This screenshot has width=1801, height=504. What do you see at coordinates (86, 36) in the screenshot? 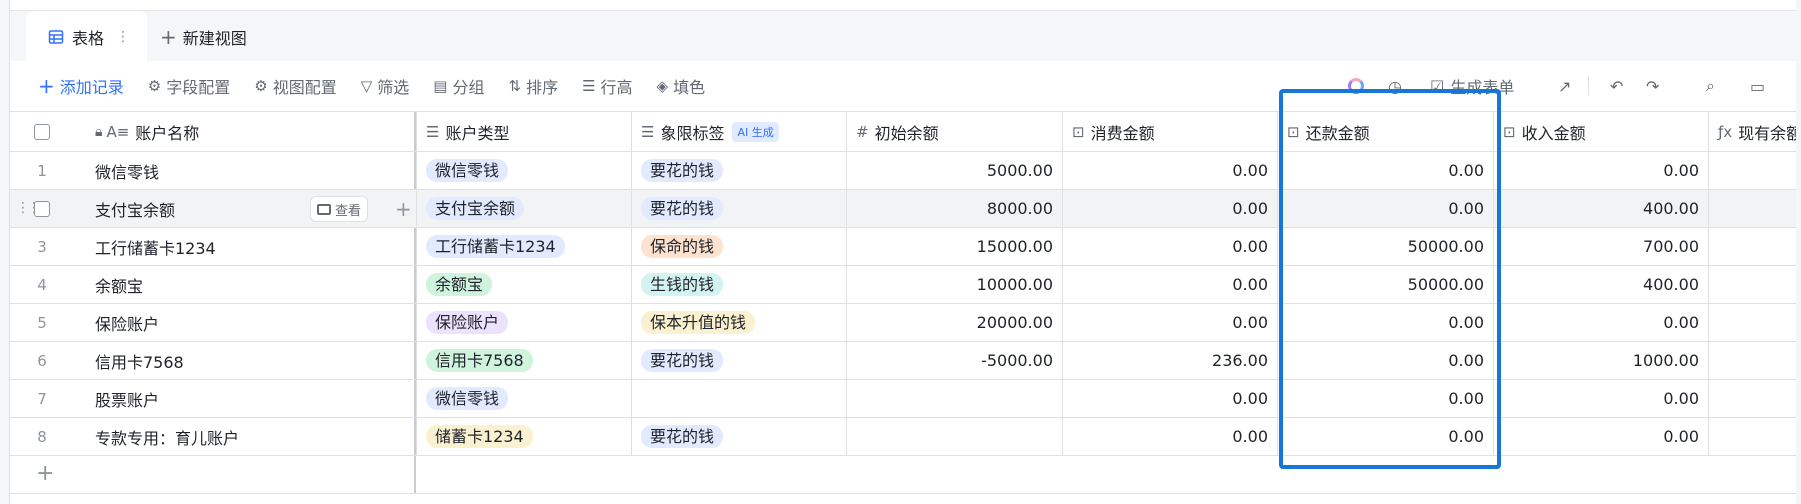
I see `tab-table-view: 表格 ⋮` at bounding box center [86, 36].